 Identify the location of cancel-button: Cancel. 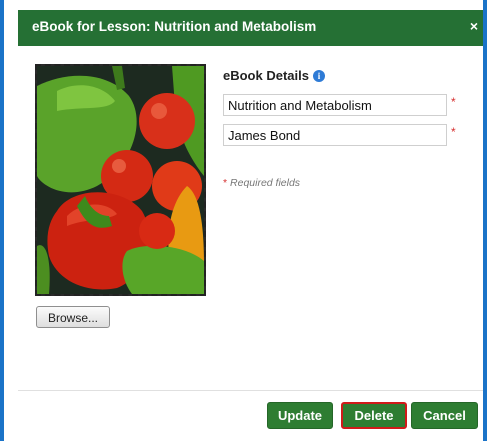
(444, 415).